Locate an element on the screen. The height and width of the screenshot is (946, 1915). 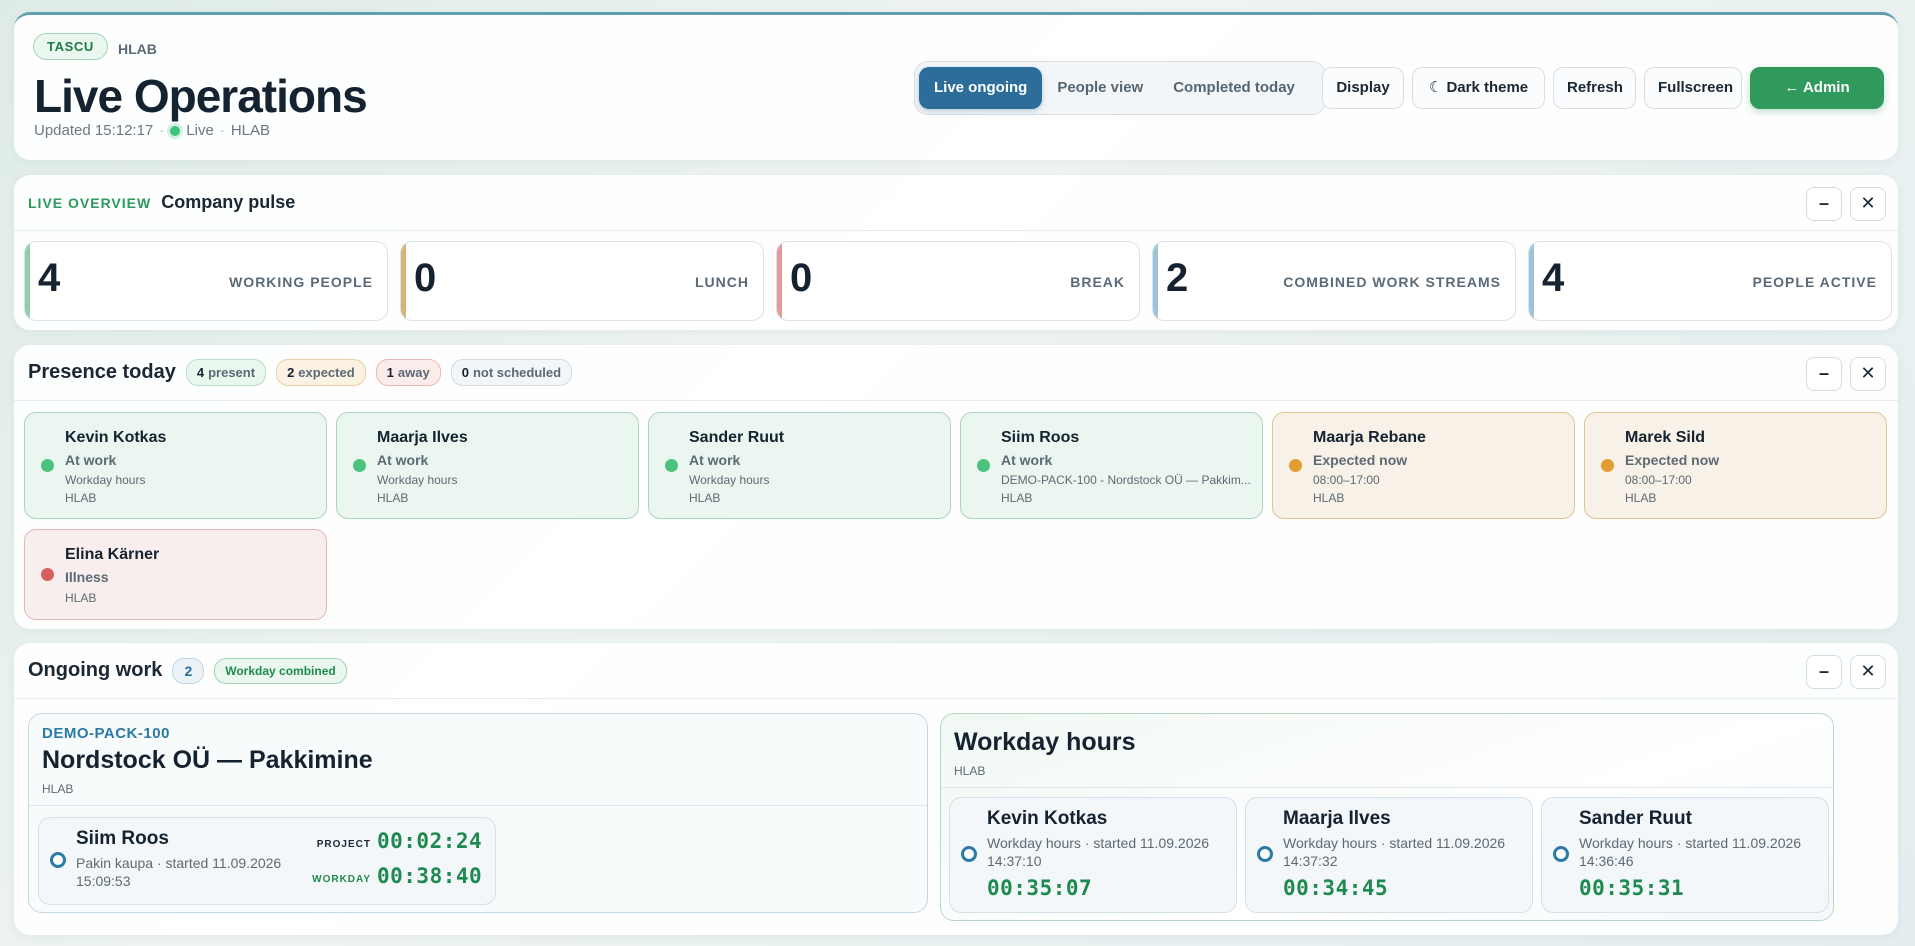
chip-not-scheduled: 0 not scheduled is located at coordinates (511, 372).